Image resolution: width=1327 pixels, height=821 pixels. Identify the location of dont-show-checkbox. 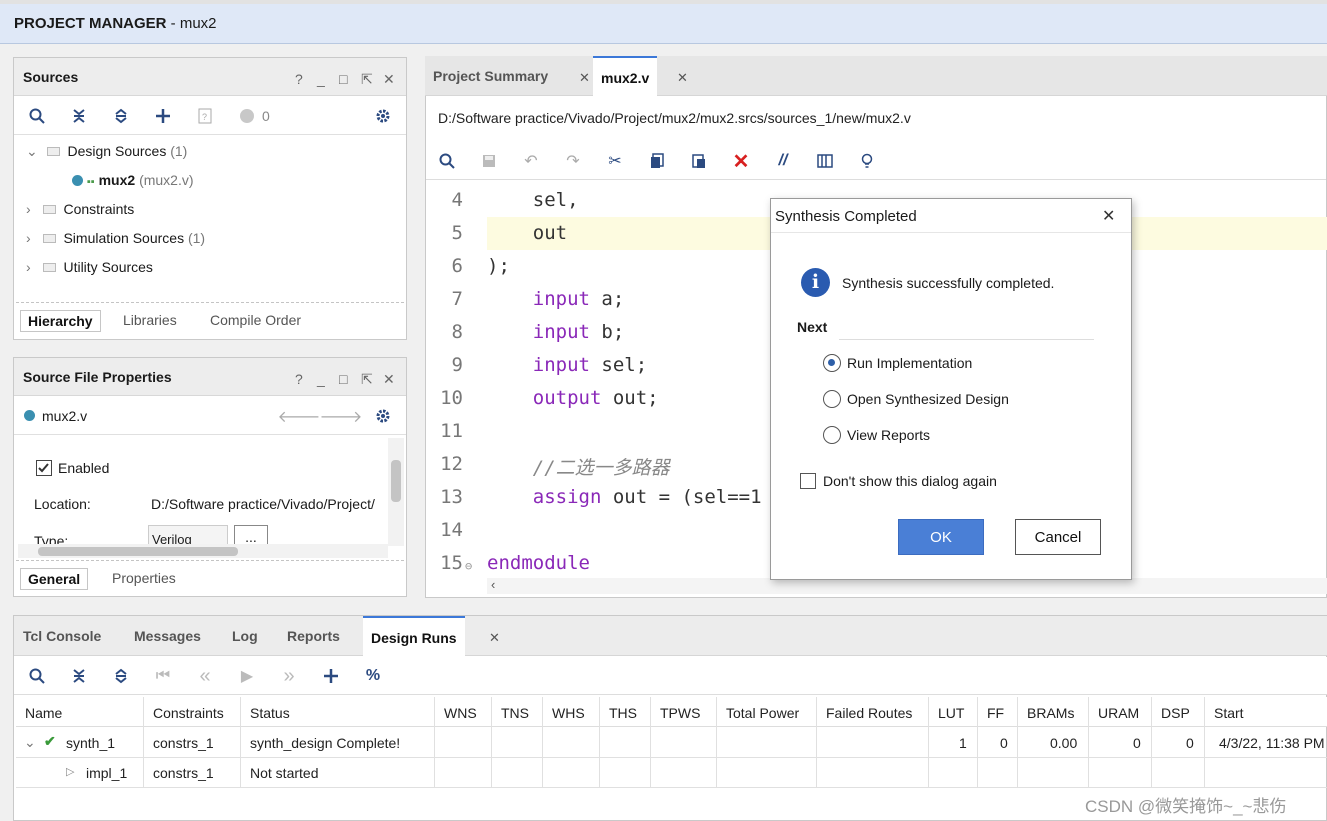
(808, 481).